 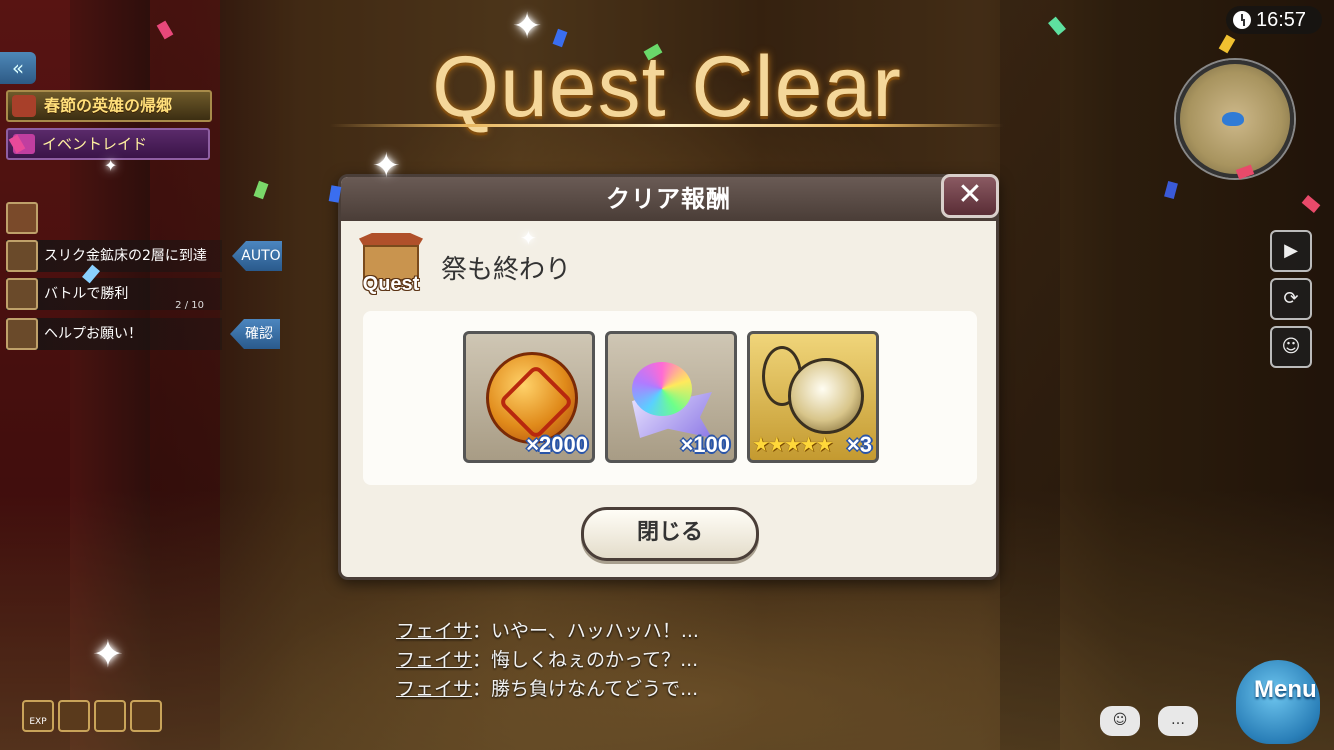 What do you see at coordinates (1291, 299) in the screenshot?
I see `auto-battle-icon: ⟳` at bounding box center [1291, 299].